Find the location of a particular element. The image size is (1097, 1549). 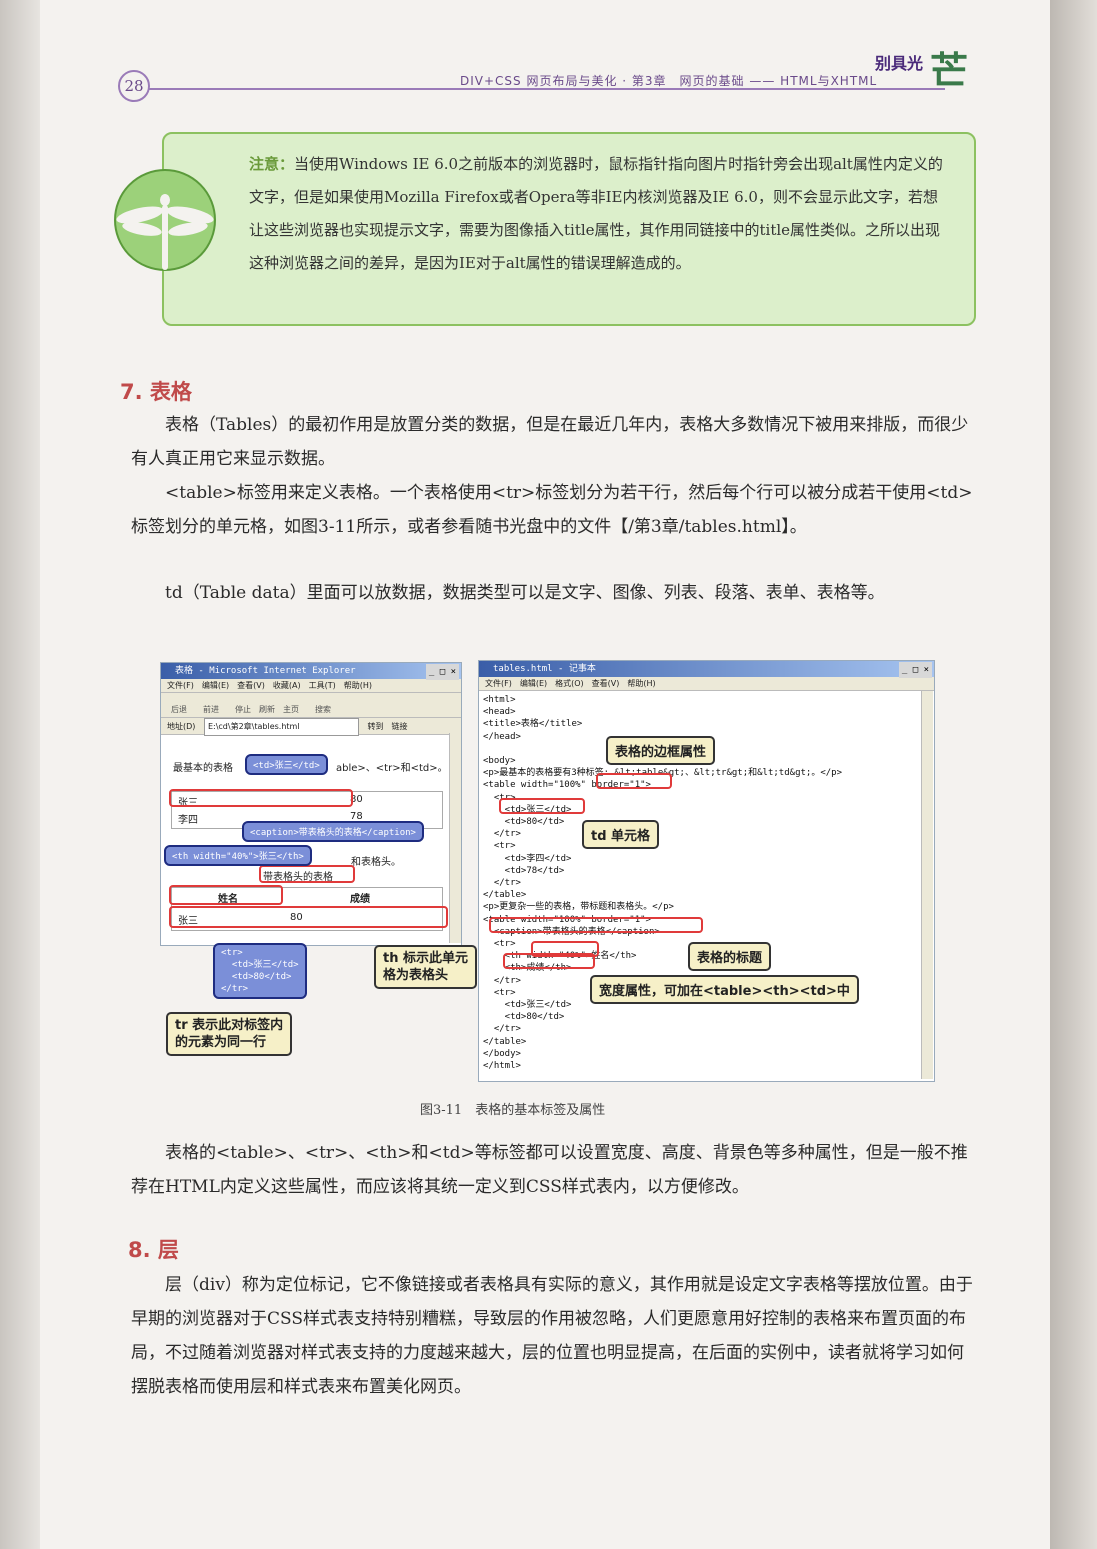

ie-titlebar: 表格 - Microsoft Internet Explorer _ □ × is located at coordinates (311, 671).